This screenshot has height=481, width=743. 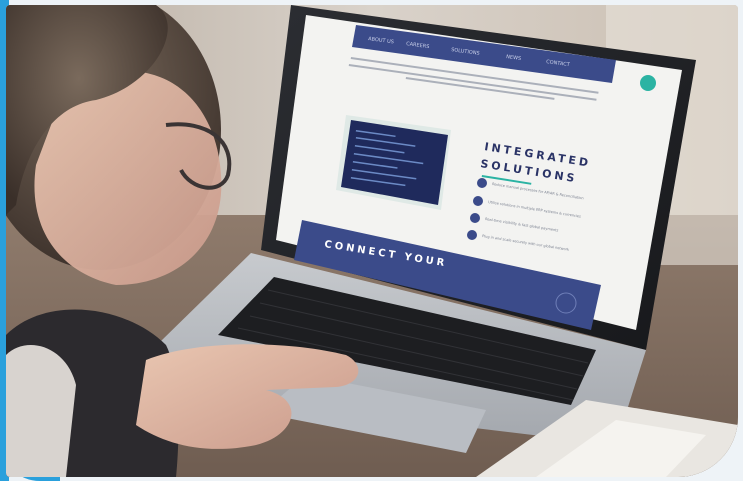 What do you see at coordinates (648, 83) in the screenshot?
I see `chat-button` at bounding box center [648, 83].